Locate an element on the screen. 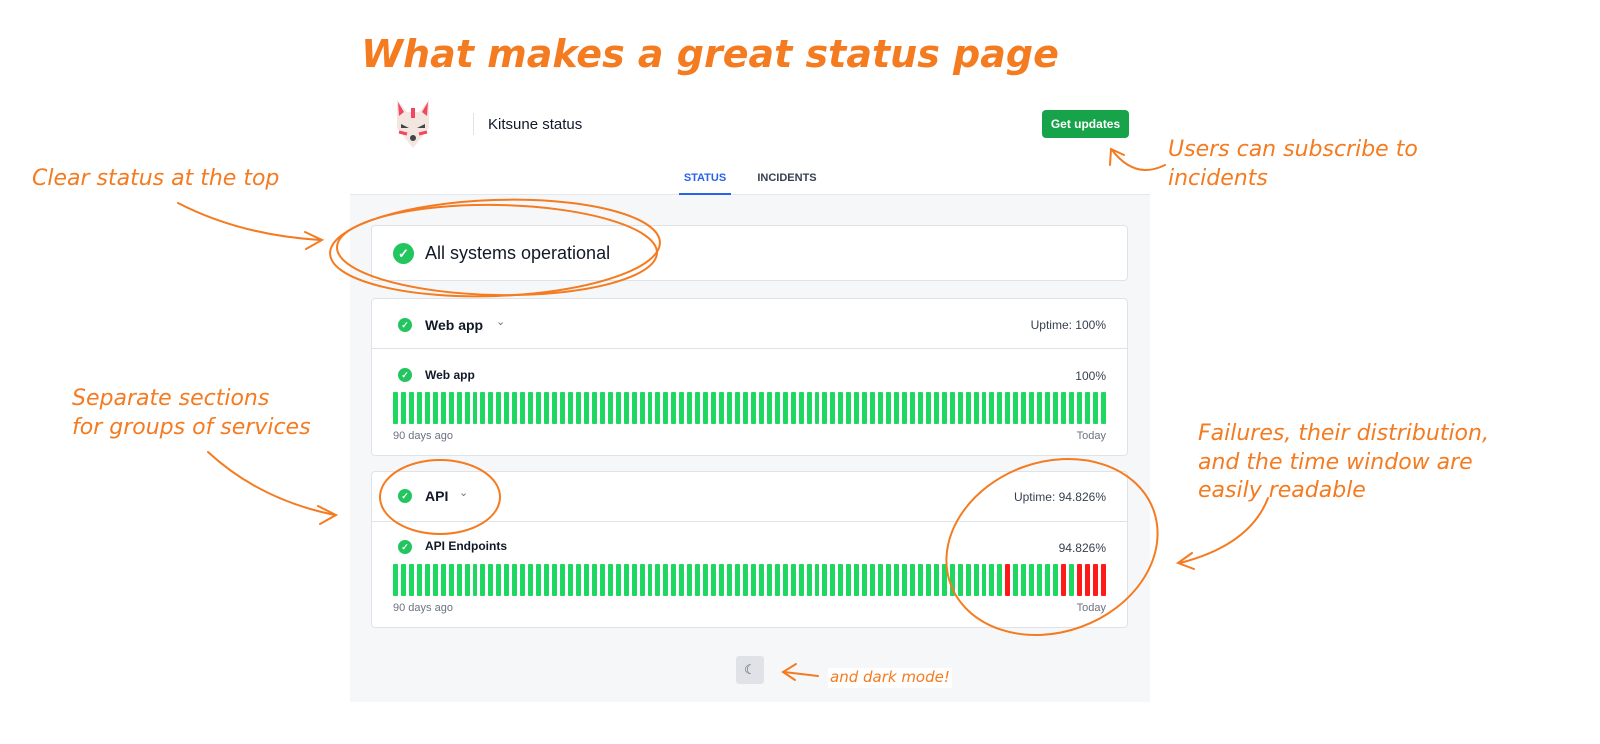 The width and height of the screenshot is (1600, 744). group-header: ✓ API ⌄ Uptime: 94.826% is located at coordinates (749, 497).